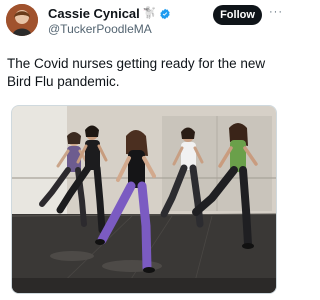  I want to click on author-name: Cassie Cynical, so click(94, 13).